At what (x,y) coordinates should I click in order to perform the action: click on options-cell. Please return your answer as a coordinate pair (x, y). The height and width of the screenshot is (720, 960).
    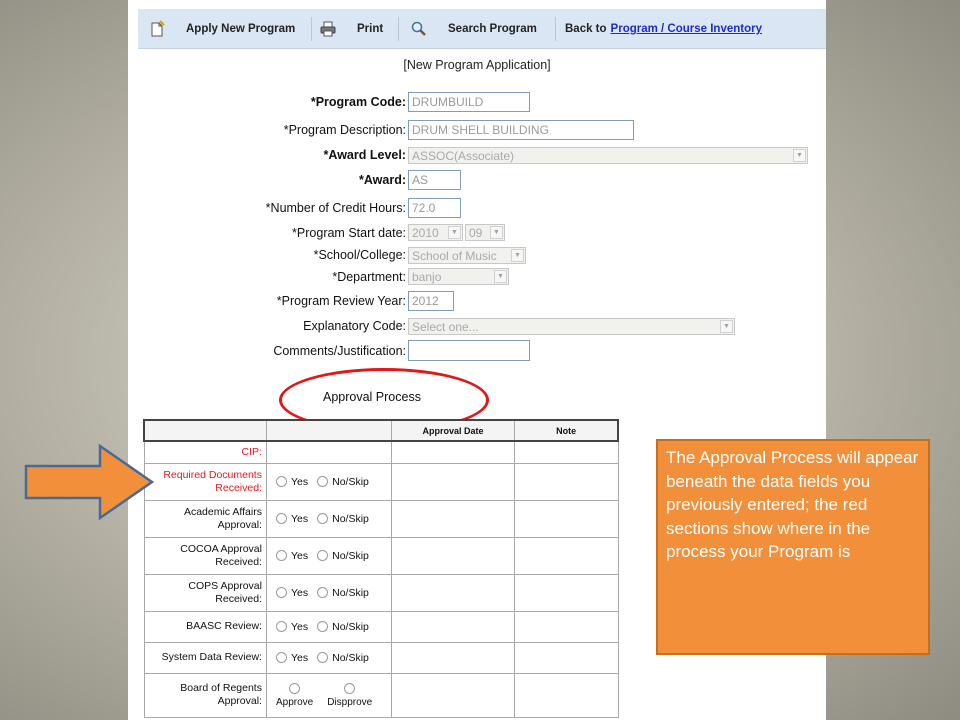
    Looking at the image, I should click on (328, 452).